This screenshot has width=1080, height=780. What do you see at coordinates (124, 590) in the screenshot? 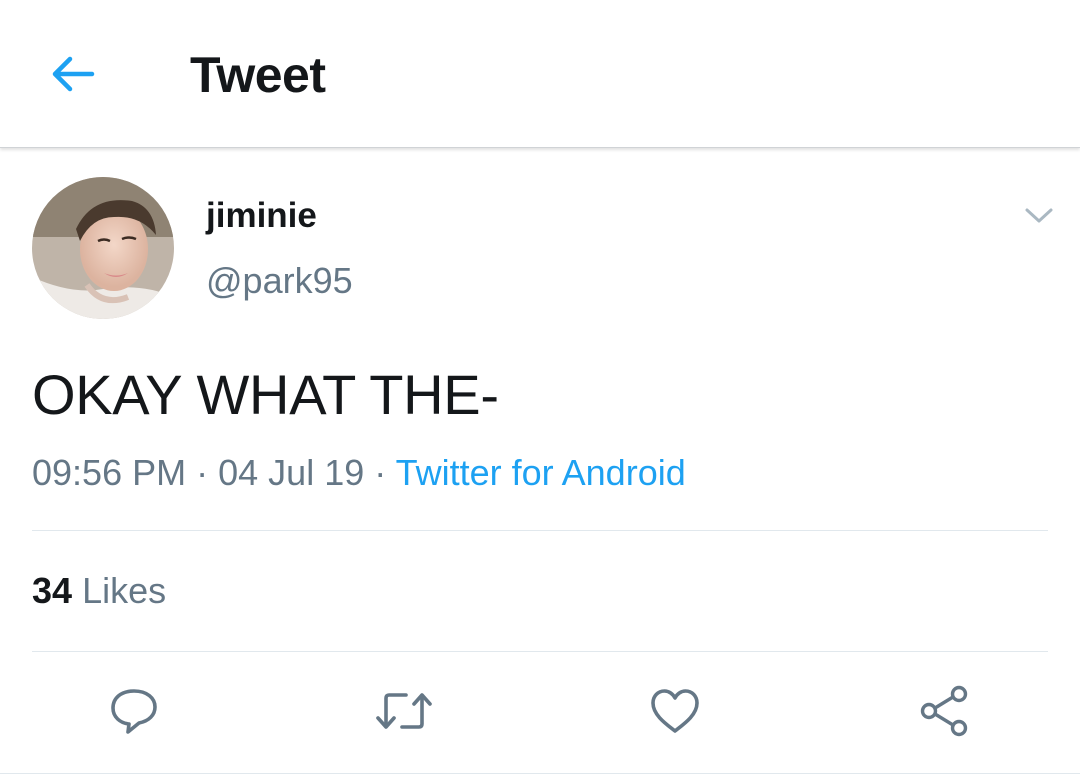
I see `likes-label: Likes` at bounding box center [124, 590].